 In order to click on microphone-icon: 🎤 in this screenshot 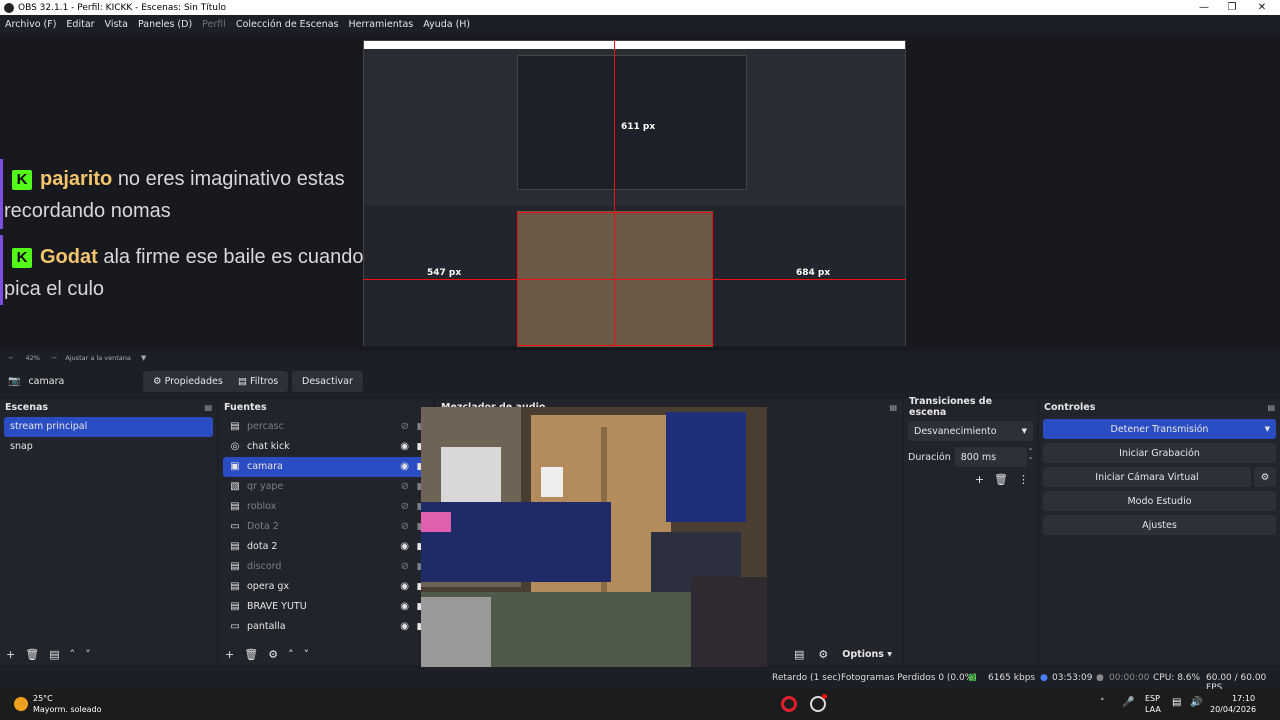, I will do `click(1128, 702)`.